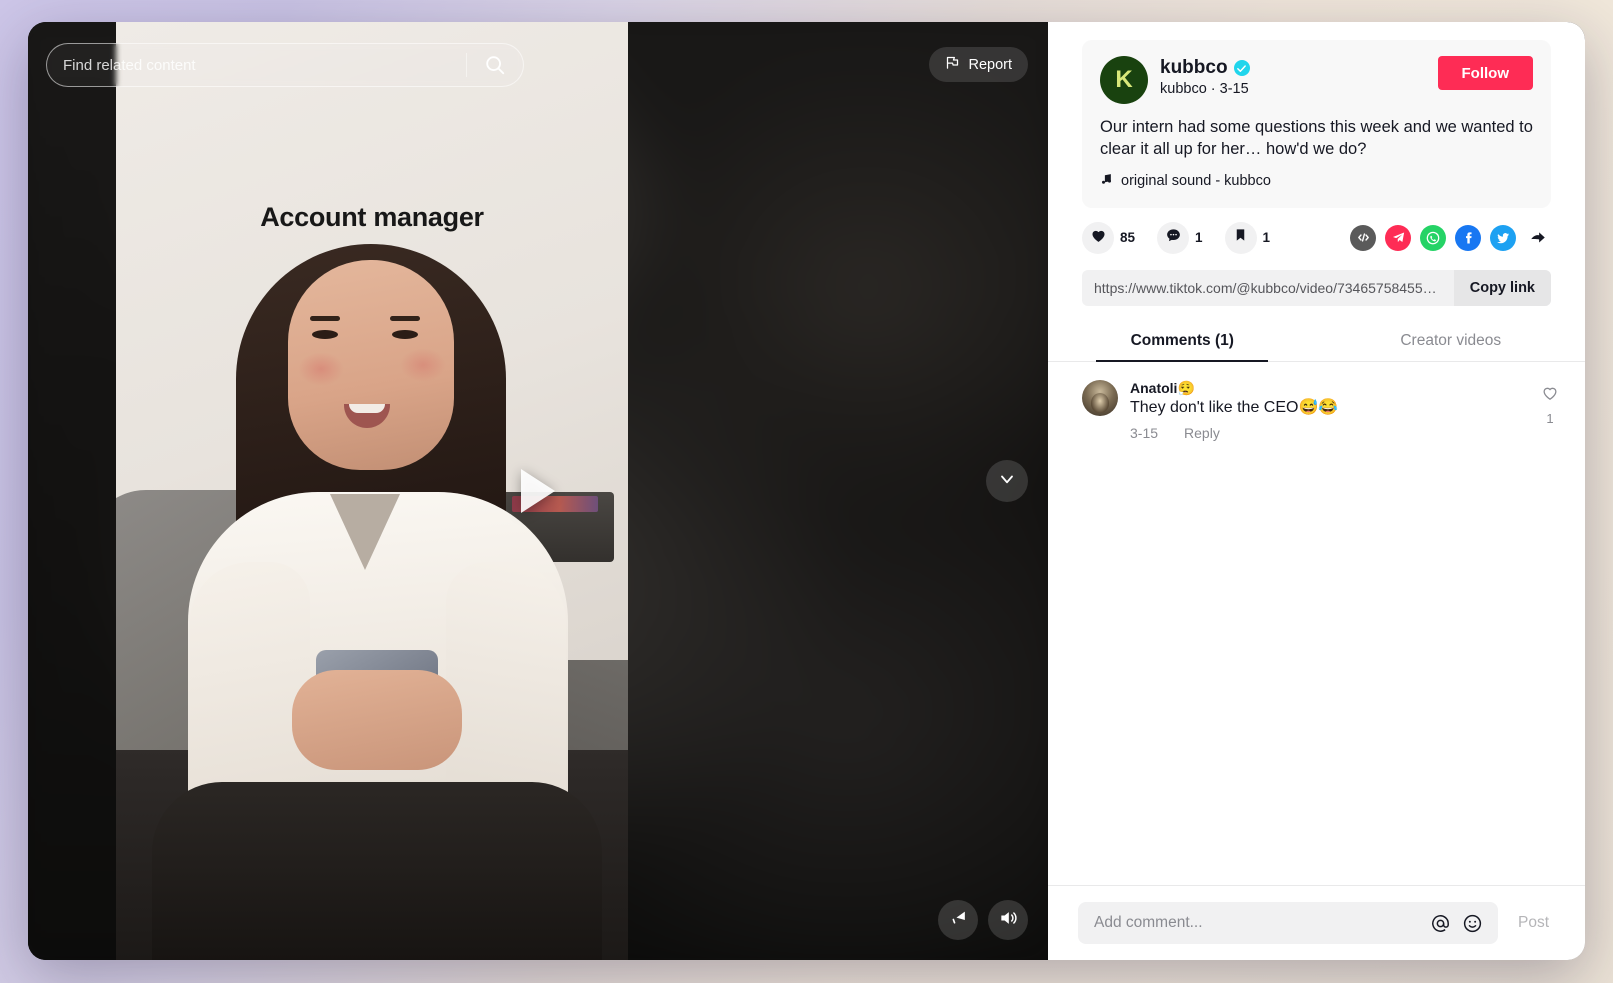 Image resolution: width=1613 pixels, height=983 pixels. I want to click on twitter-icon, so click(1503, 237).